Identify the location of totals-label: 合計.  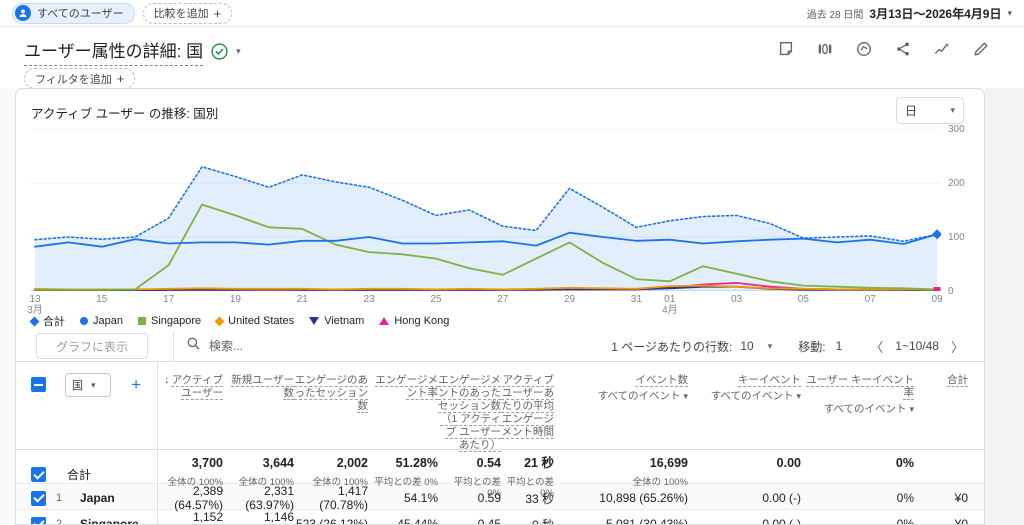
(79, 475).